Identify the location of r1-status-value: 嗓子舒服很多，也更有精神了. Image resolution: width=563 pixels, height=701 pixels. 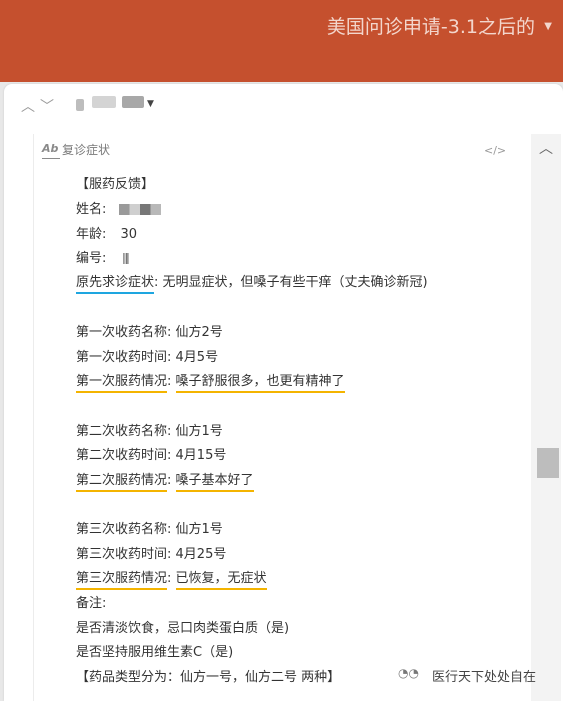
(260, 383).